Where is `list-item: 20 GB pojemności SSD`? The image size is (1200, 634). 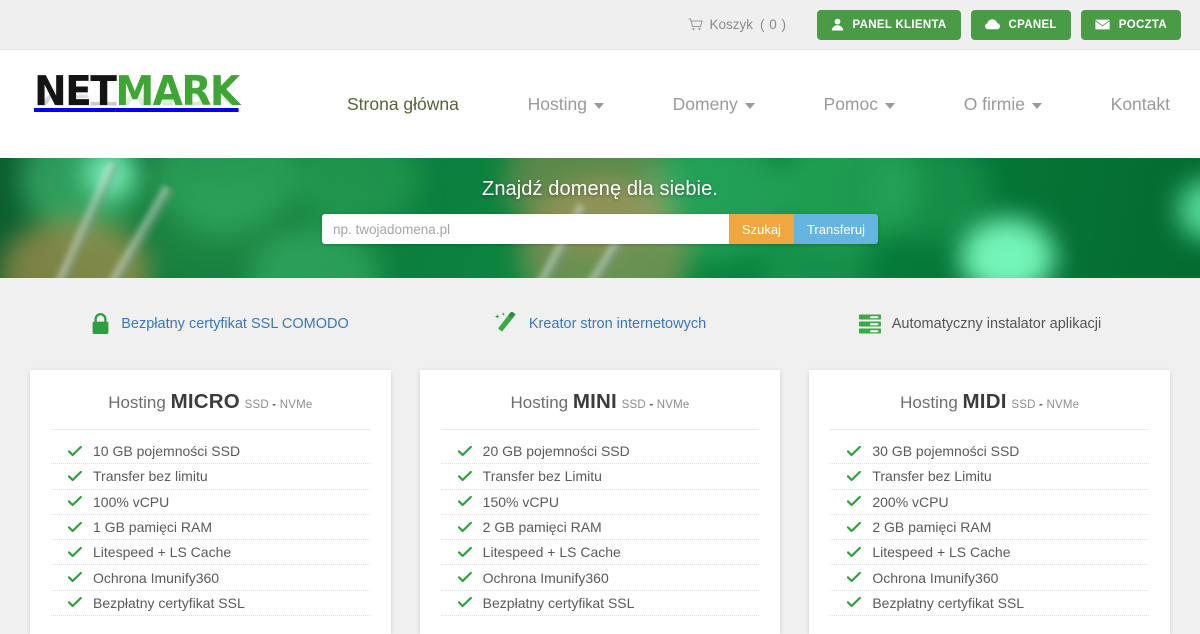
list-item: 20 GB pojemności SSD is located at coordinates (600, 452).